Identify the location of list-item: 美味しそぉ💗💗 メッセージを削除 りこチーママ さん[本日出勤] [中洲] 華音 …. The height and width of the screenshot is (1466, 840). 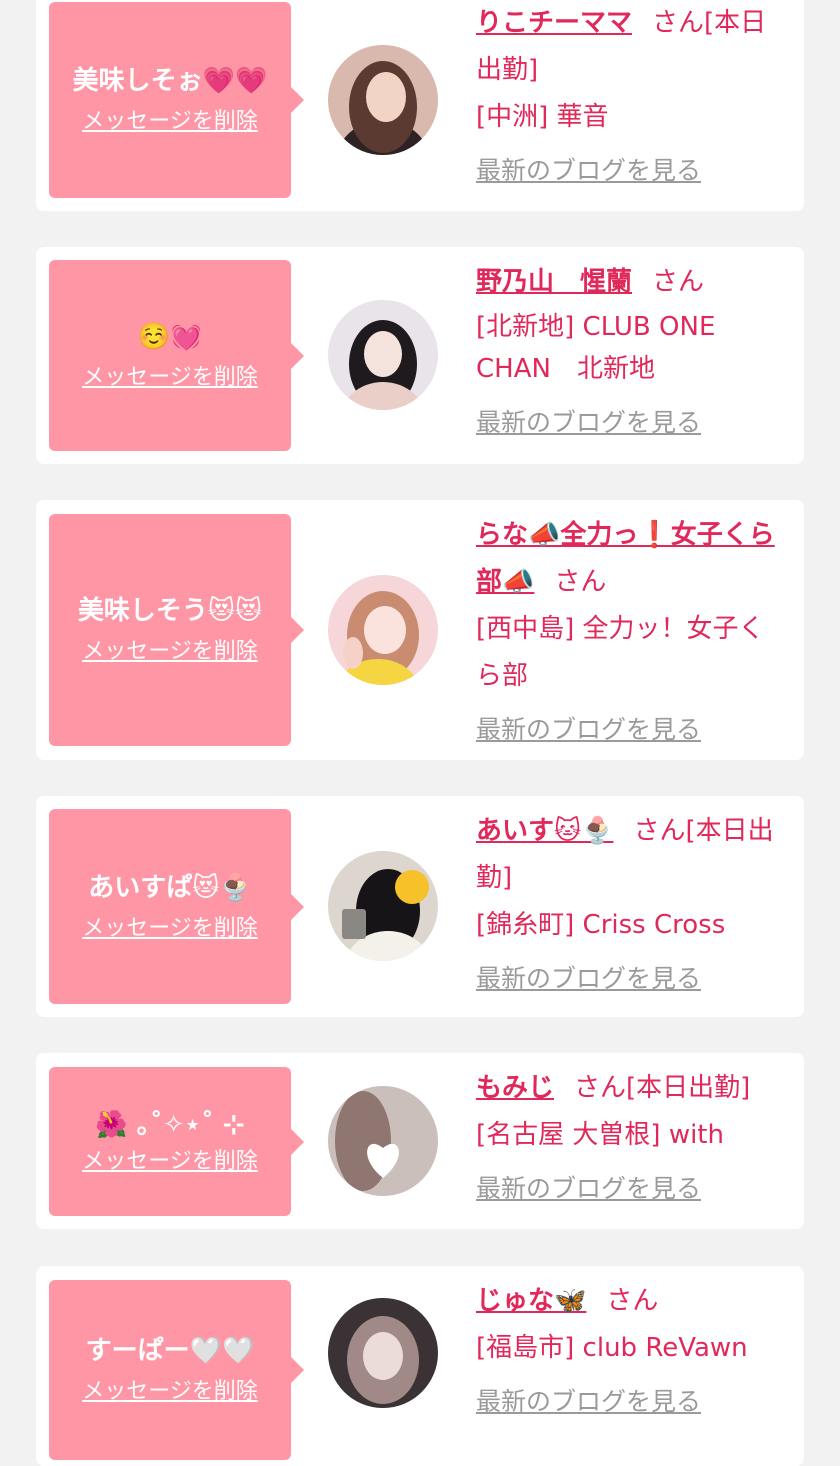
(420, 105).